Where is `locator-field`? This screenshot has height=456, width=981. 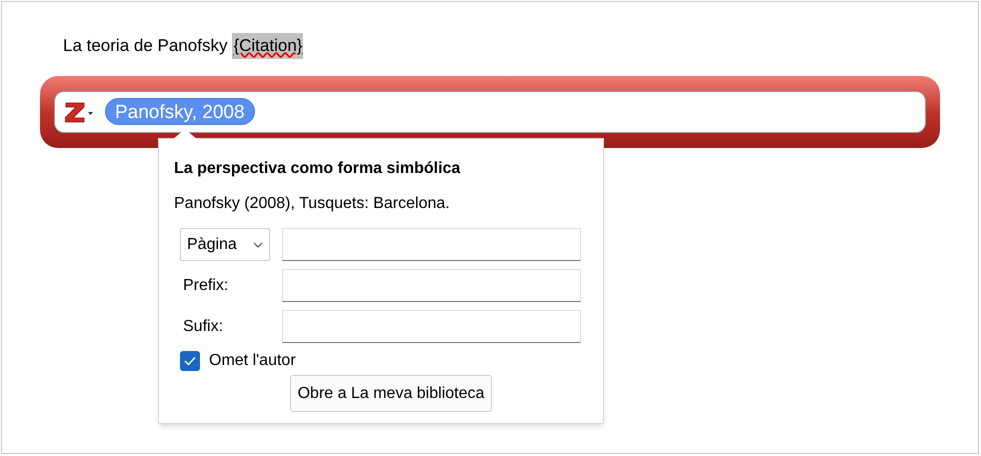 locator-field is located at coordinates (431, 244).